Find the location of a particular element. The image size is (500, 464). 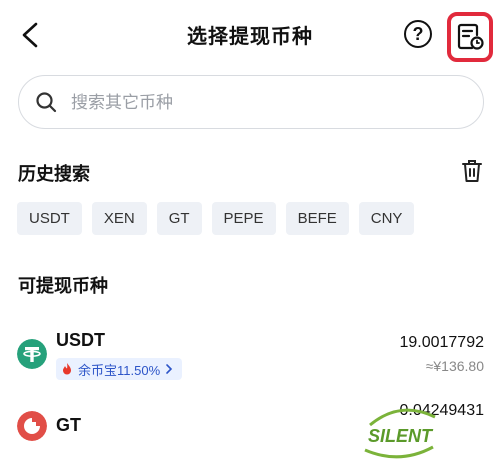

history-section-title: 历史搜索 is located at coordinates (54, 174).